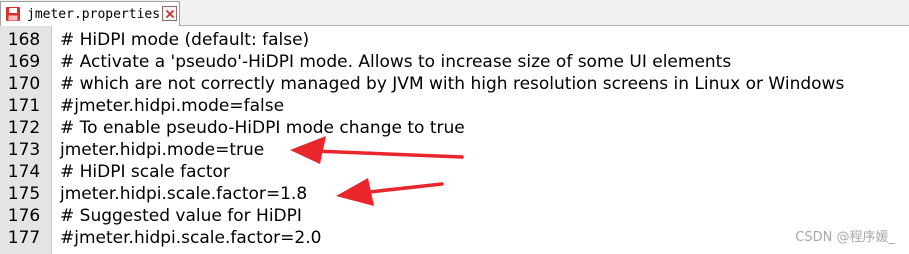  What do you see at coordinates (845, 237) in the screenshot?
I see `watermark: CSDN @程序媛_` at bounding box center [845, 237].